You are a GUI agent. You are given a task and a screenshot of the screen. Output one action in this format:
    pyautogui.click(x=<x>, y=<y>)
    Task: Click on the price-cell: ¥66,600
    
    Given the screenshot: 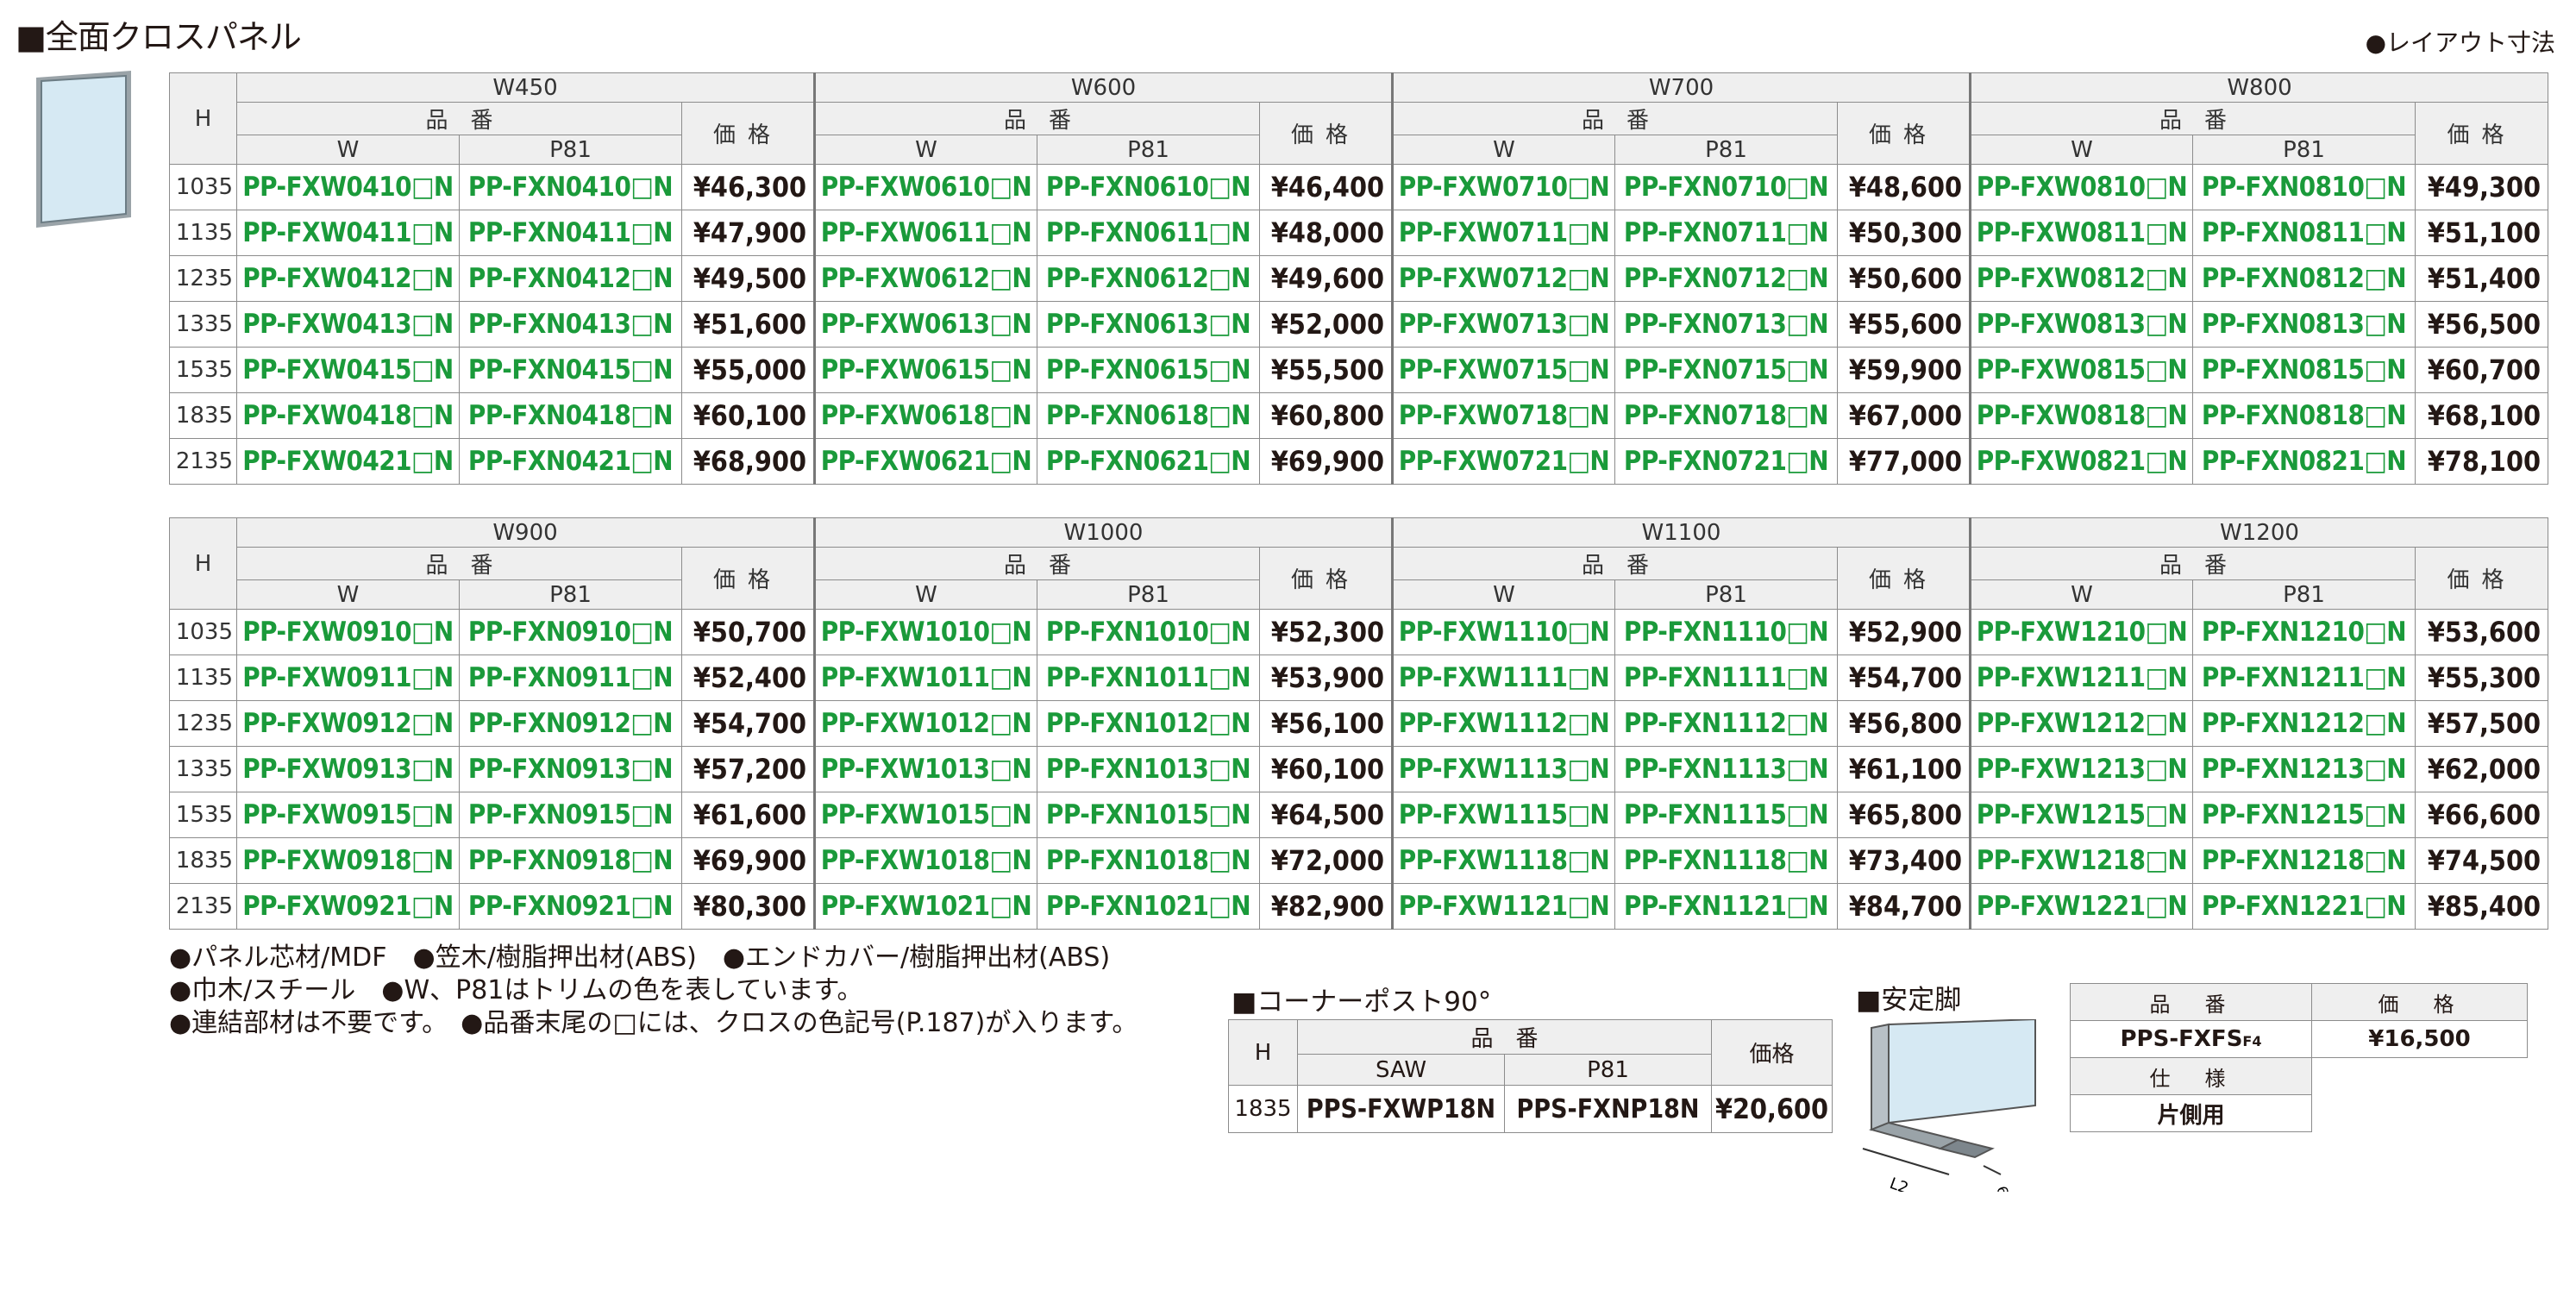 What is the action you would take?
    pyautogui.click(x=2481, y=815)
    